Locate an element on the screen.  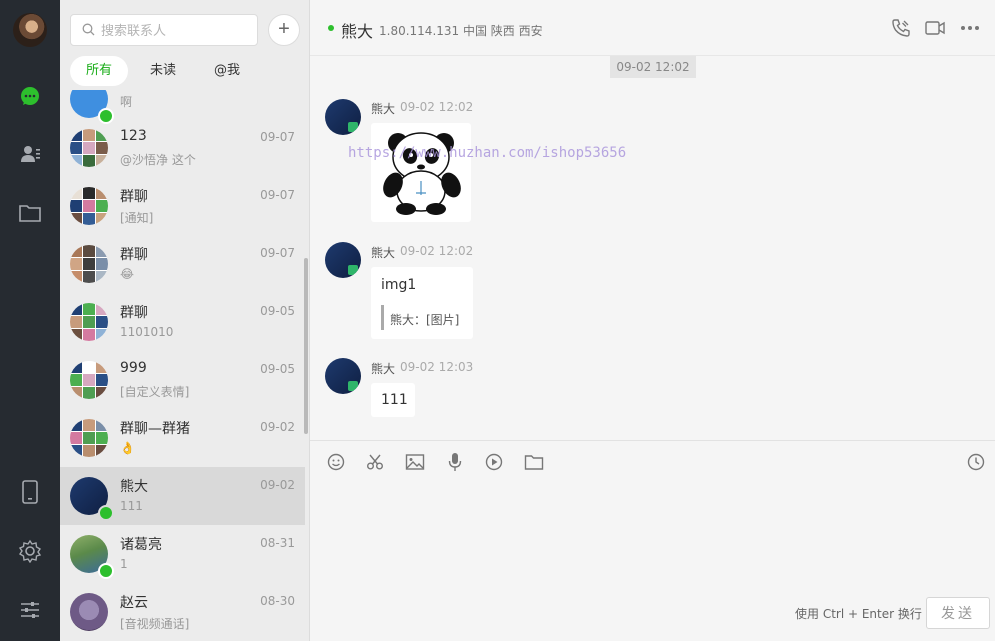
list-scrollbar is located at coordinates (306, 346).